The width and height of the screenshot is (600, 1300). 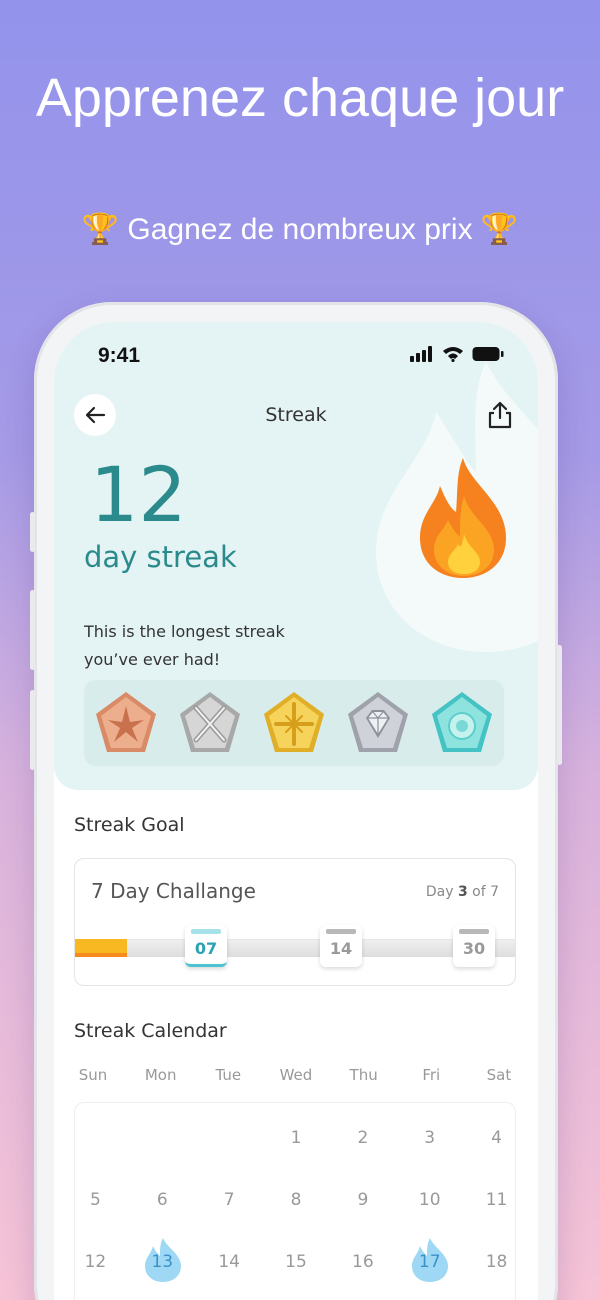 I want to click on calendar-day: 12, so click(x=95, y=1262).